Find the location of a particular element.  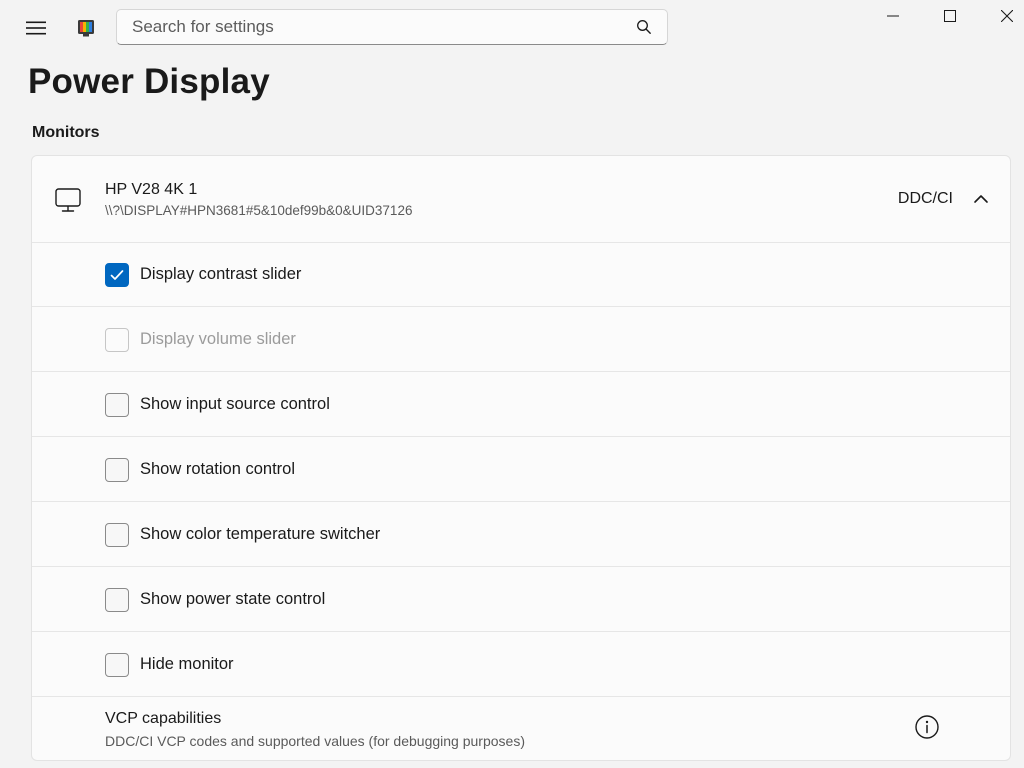

option-label: Show input source control is located at coordinates (235, 404).